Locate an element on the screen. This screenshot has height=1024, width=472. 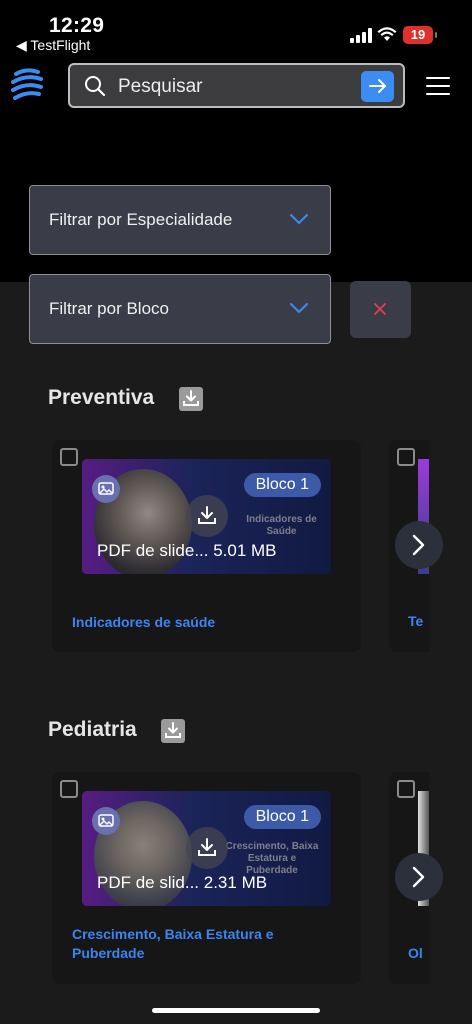
status-time: 12:29 is located at coordinates (77, 25).